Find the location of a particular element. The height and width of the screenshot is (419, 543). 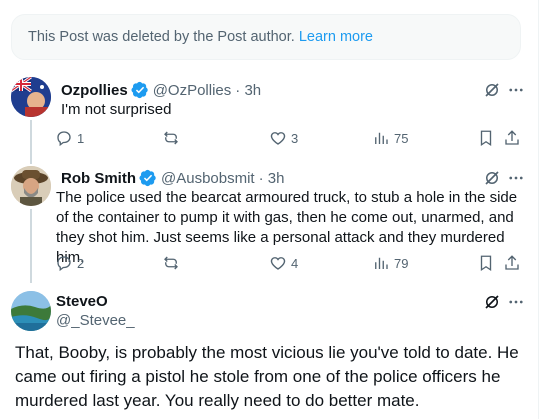

views-button: 75 is located at coordinates (390, 138).